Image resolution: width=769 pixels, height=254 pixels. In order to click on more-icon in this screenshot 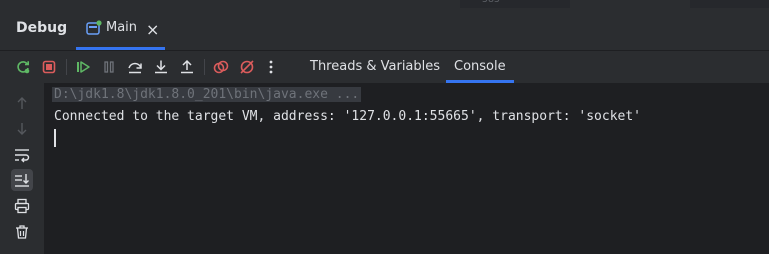, I will do `click(271, 67)`.